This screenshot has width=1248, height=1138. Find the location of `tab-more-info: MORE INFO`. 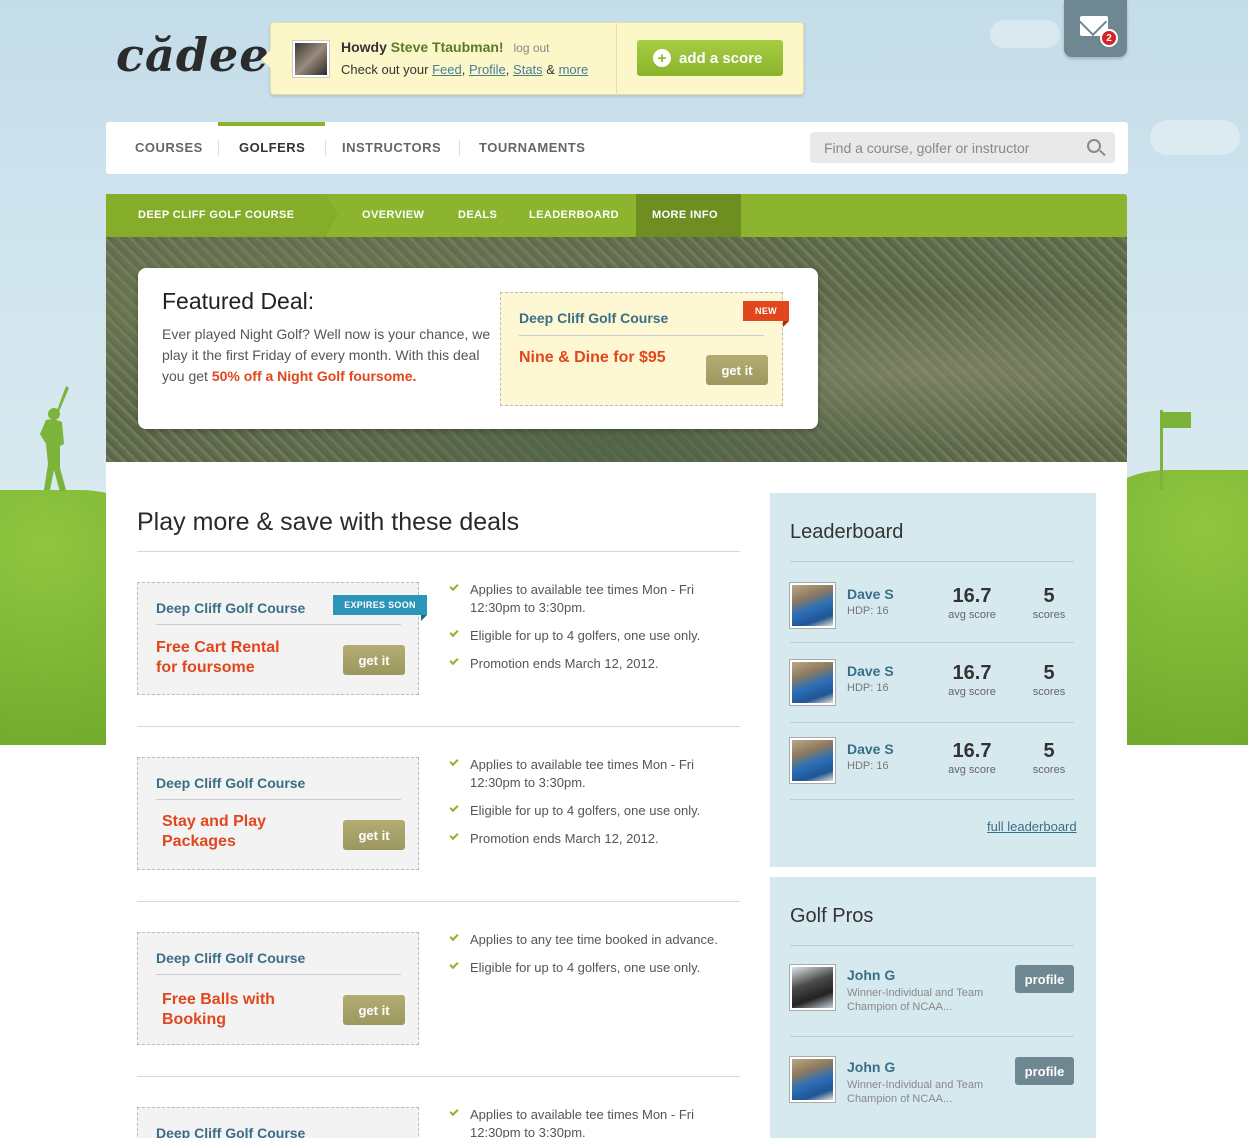

tab-more-info: MORE INFO is located at coordinates (688, 215).